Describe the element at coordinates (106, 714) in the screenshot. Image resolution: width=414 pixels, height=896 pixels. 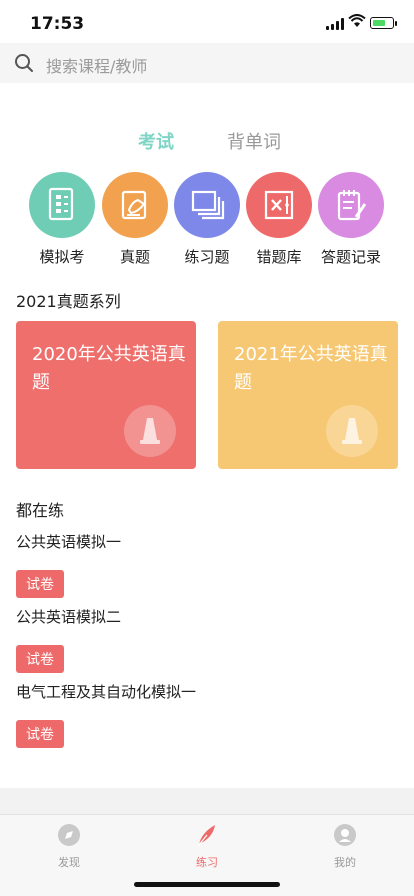
I see `practice-item: 电气工程及其自动化模拟一 试卷` at that location.